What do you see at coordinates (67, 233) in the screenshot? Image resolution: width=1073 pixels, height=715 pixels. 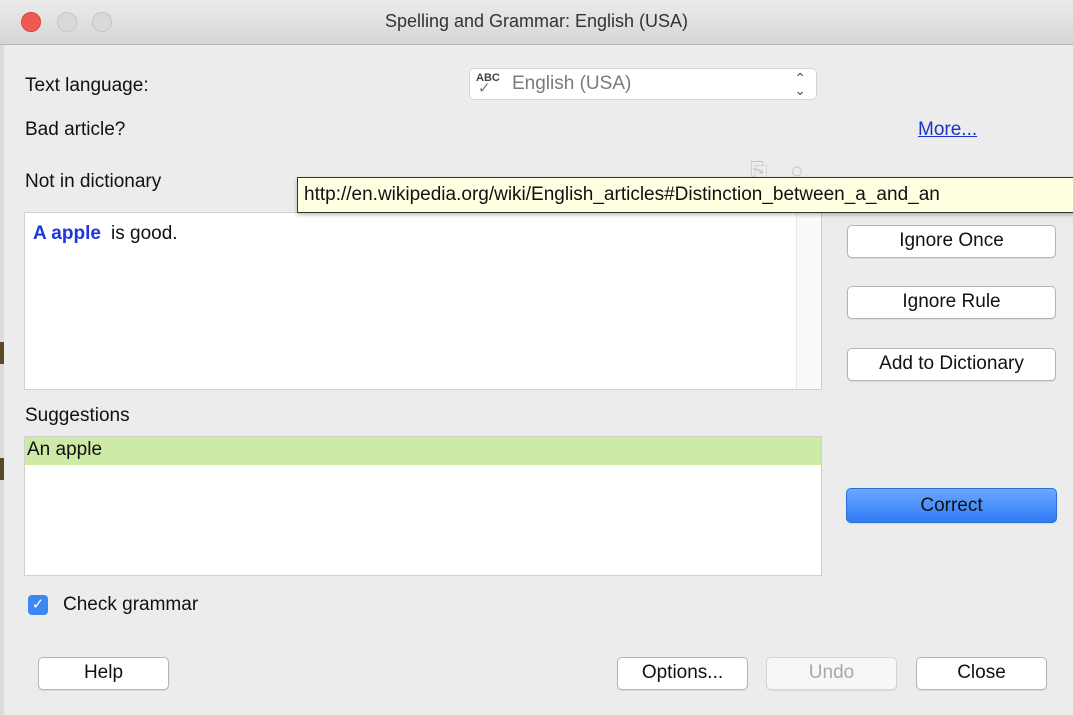 I see `error-word: A apple` at bounding box center [67, 233].